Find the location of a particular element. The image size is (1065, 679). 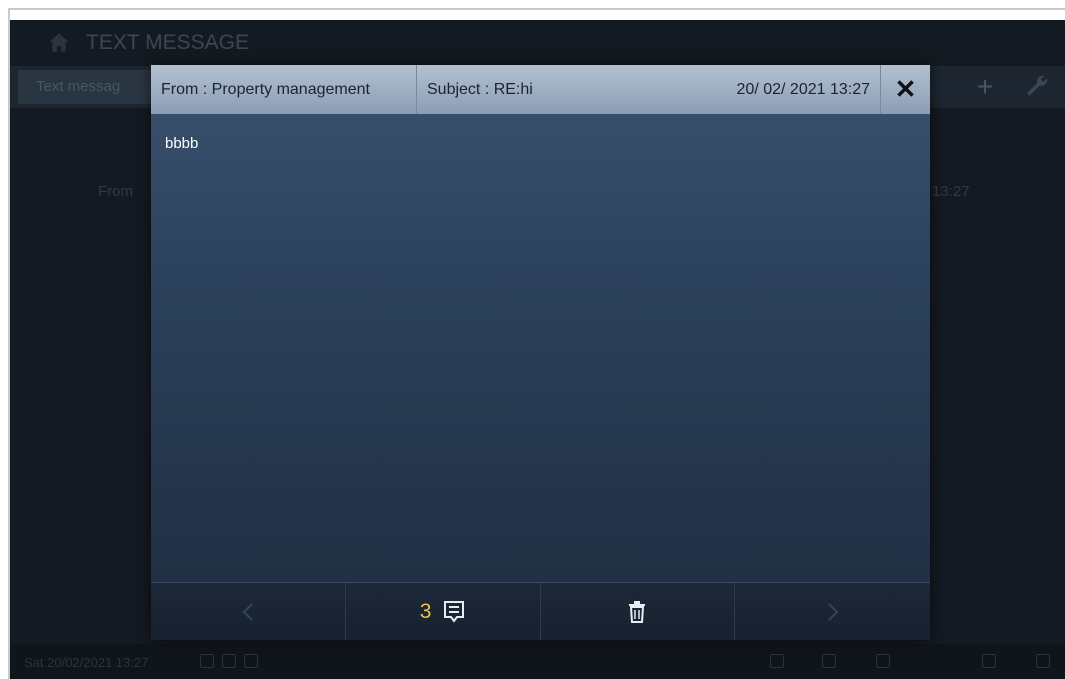

bell-icon is located at coordinates (229, 661).